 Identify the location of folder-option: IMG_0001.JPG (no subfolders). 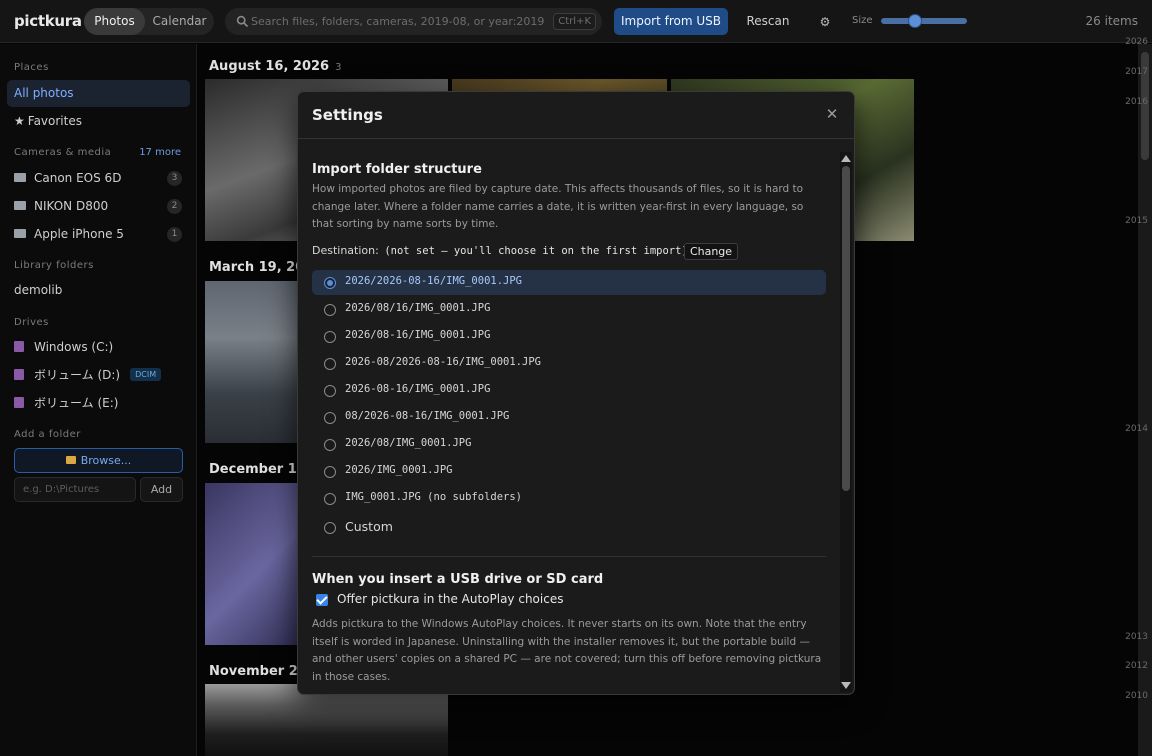
(569, 498).